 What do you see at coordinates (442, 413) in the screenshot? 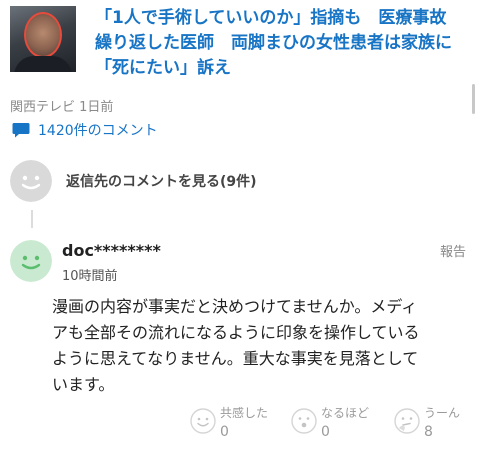
I see `reaction-label: うーん` at bounding box center [442, 413].